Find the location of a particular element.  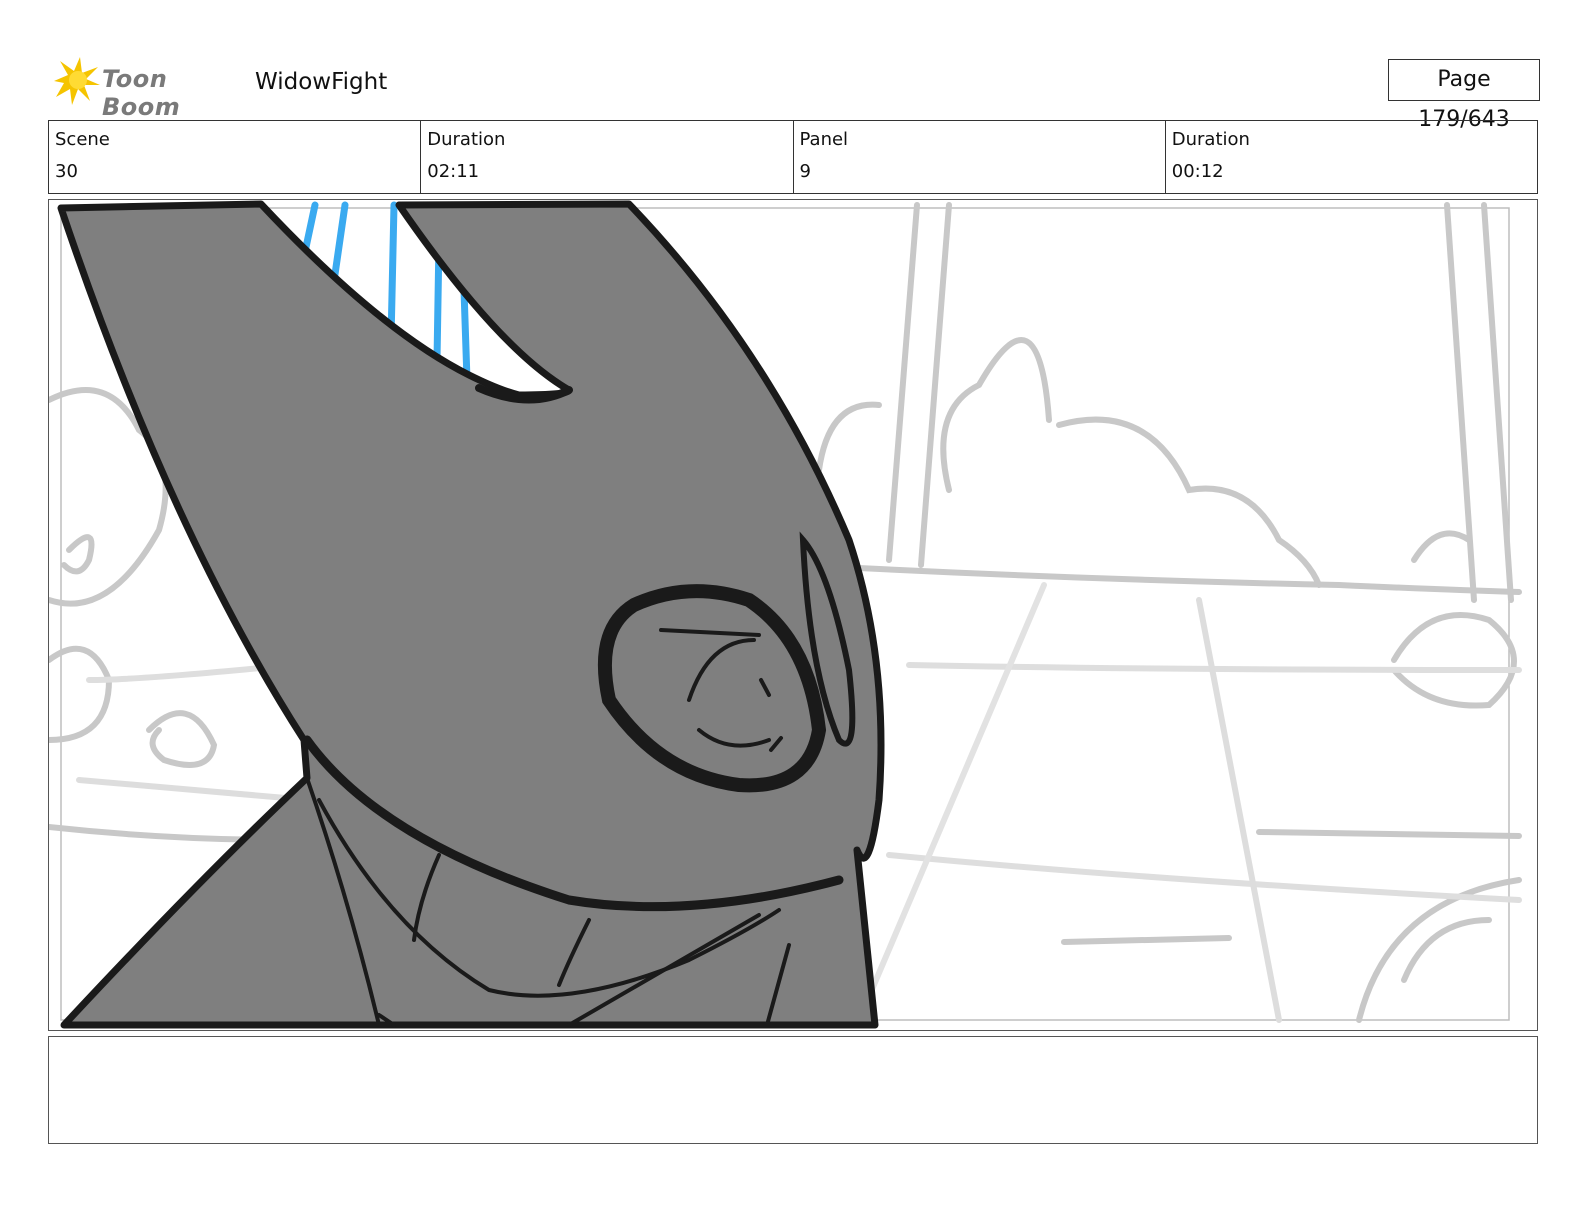

scene-duration-label: Duration is located at coordinates (466, 139).